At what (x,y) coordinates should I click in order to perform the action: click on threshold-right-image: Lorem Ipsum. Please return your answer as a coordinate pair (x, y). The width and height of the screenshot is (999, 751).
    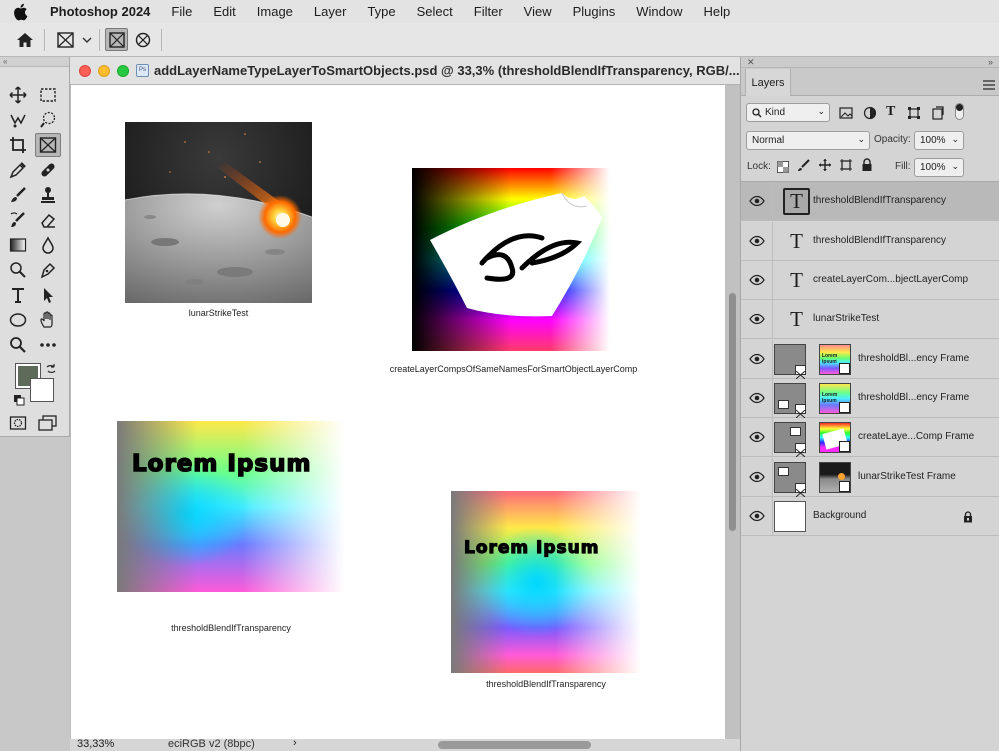
    Looking at the image, I should click on (546, 582).